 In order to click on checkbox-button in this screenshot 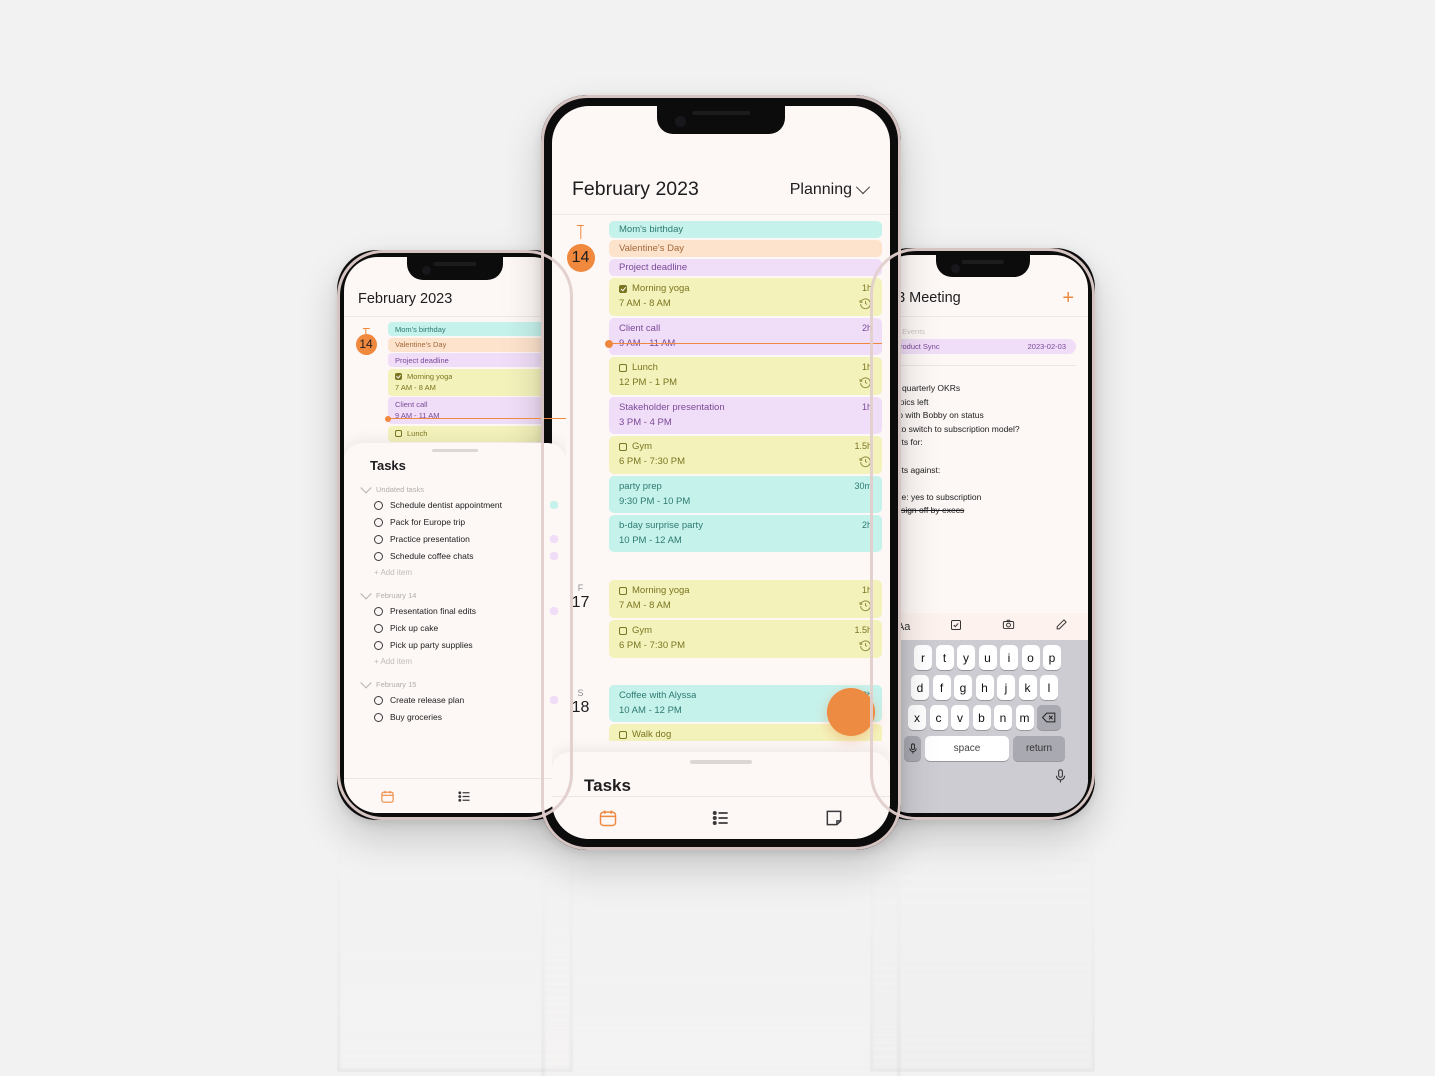, I will do `click(956, 627)`.